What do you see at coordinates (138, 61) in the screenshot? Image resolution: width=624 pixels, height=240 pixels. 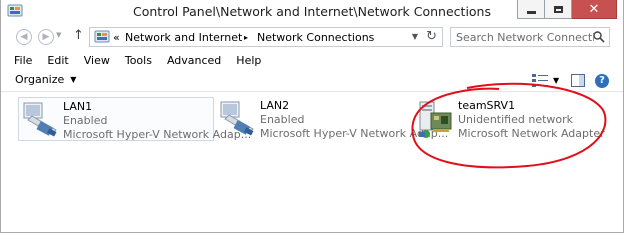 I see `menu-tools: Tools` at bounding box center [138, 61].